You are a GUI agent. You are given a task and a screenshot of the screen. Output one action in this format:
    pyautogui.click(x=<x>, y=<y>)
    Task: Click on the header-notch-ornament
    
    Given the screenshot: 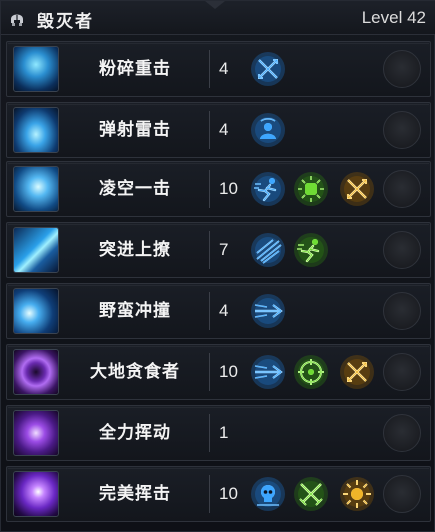 What is the action you would take?
    pyautogui.click(x=215, y=5)
    